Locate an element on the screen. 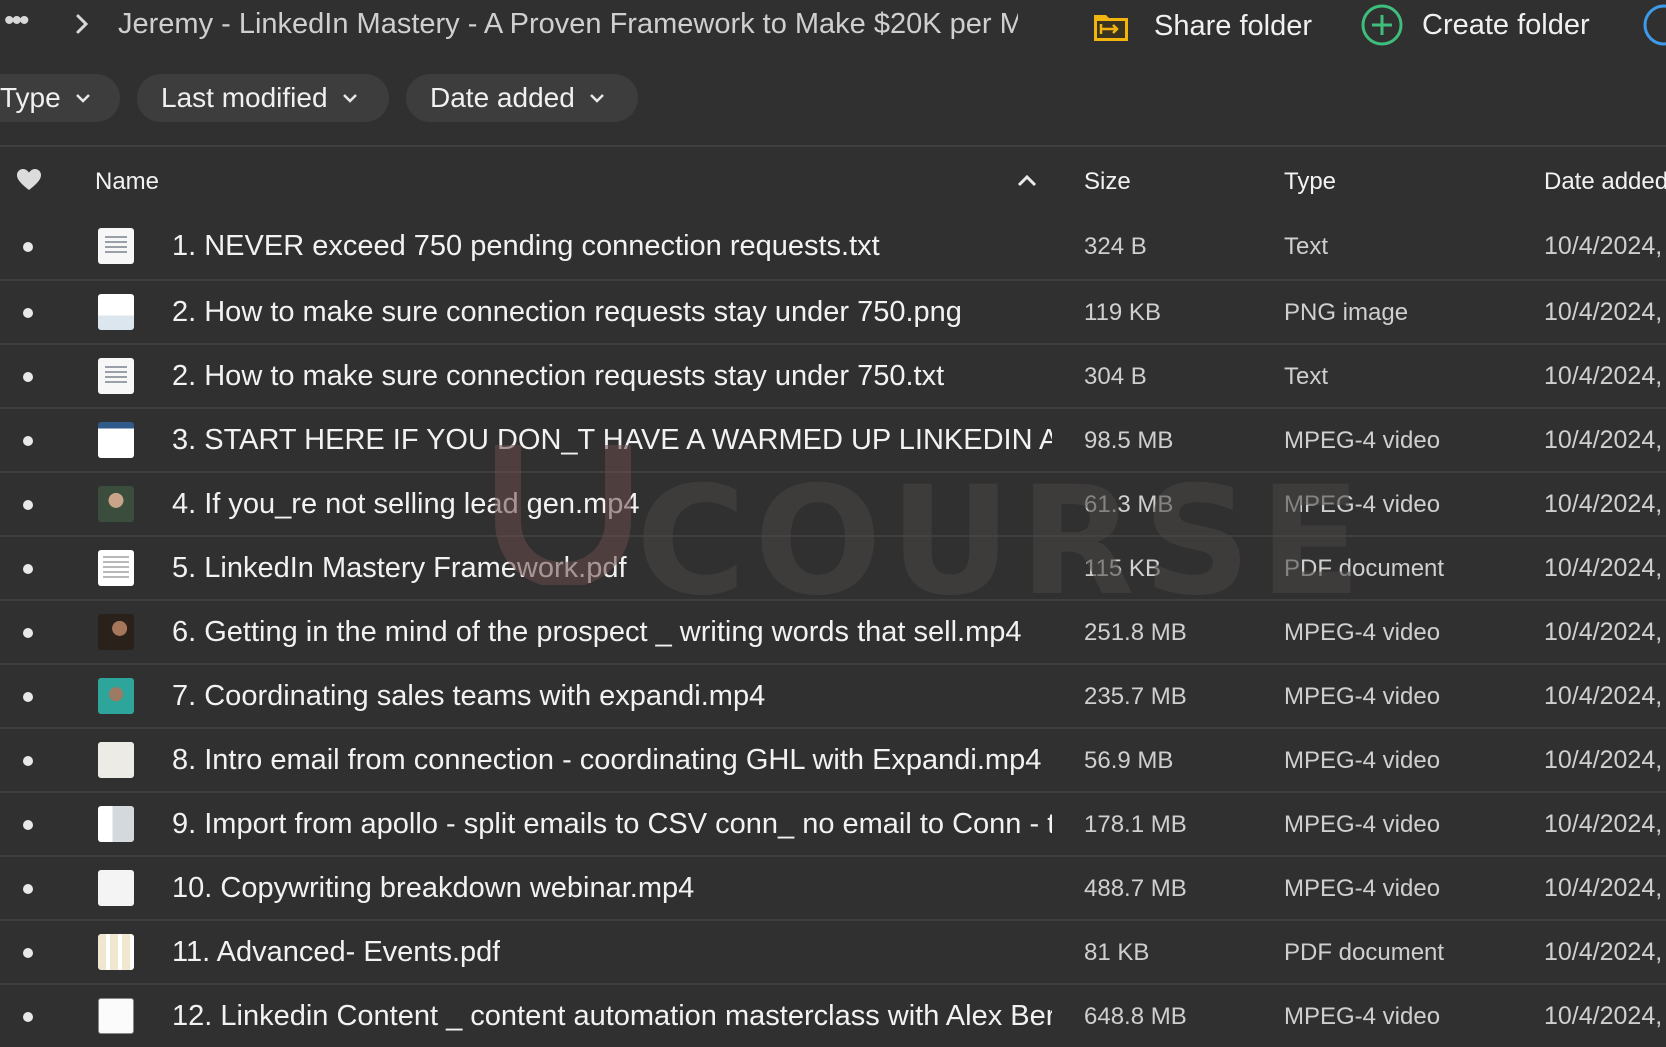 The image size is (1666, 1047). file-name: 11. Advanced- Events.pdf is located at coordinates (336, 952).